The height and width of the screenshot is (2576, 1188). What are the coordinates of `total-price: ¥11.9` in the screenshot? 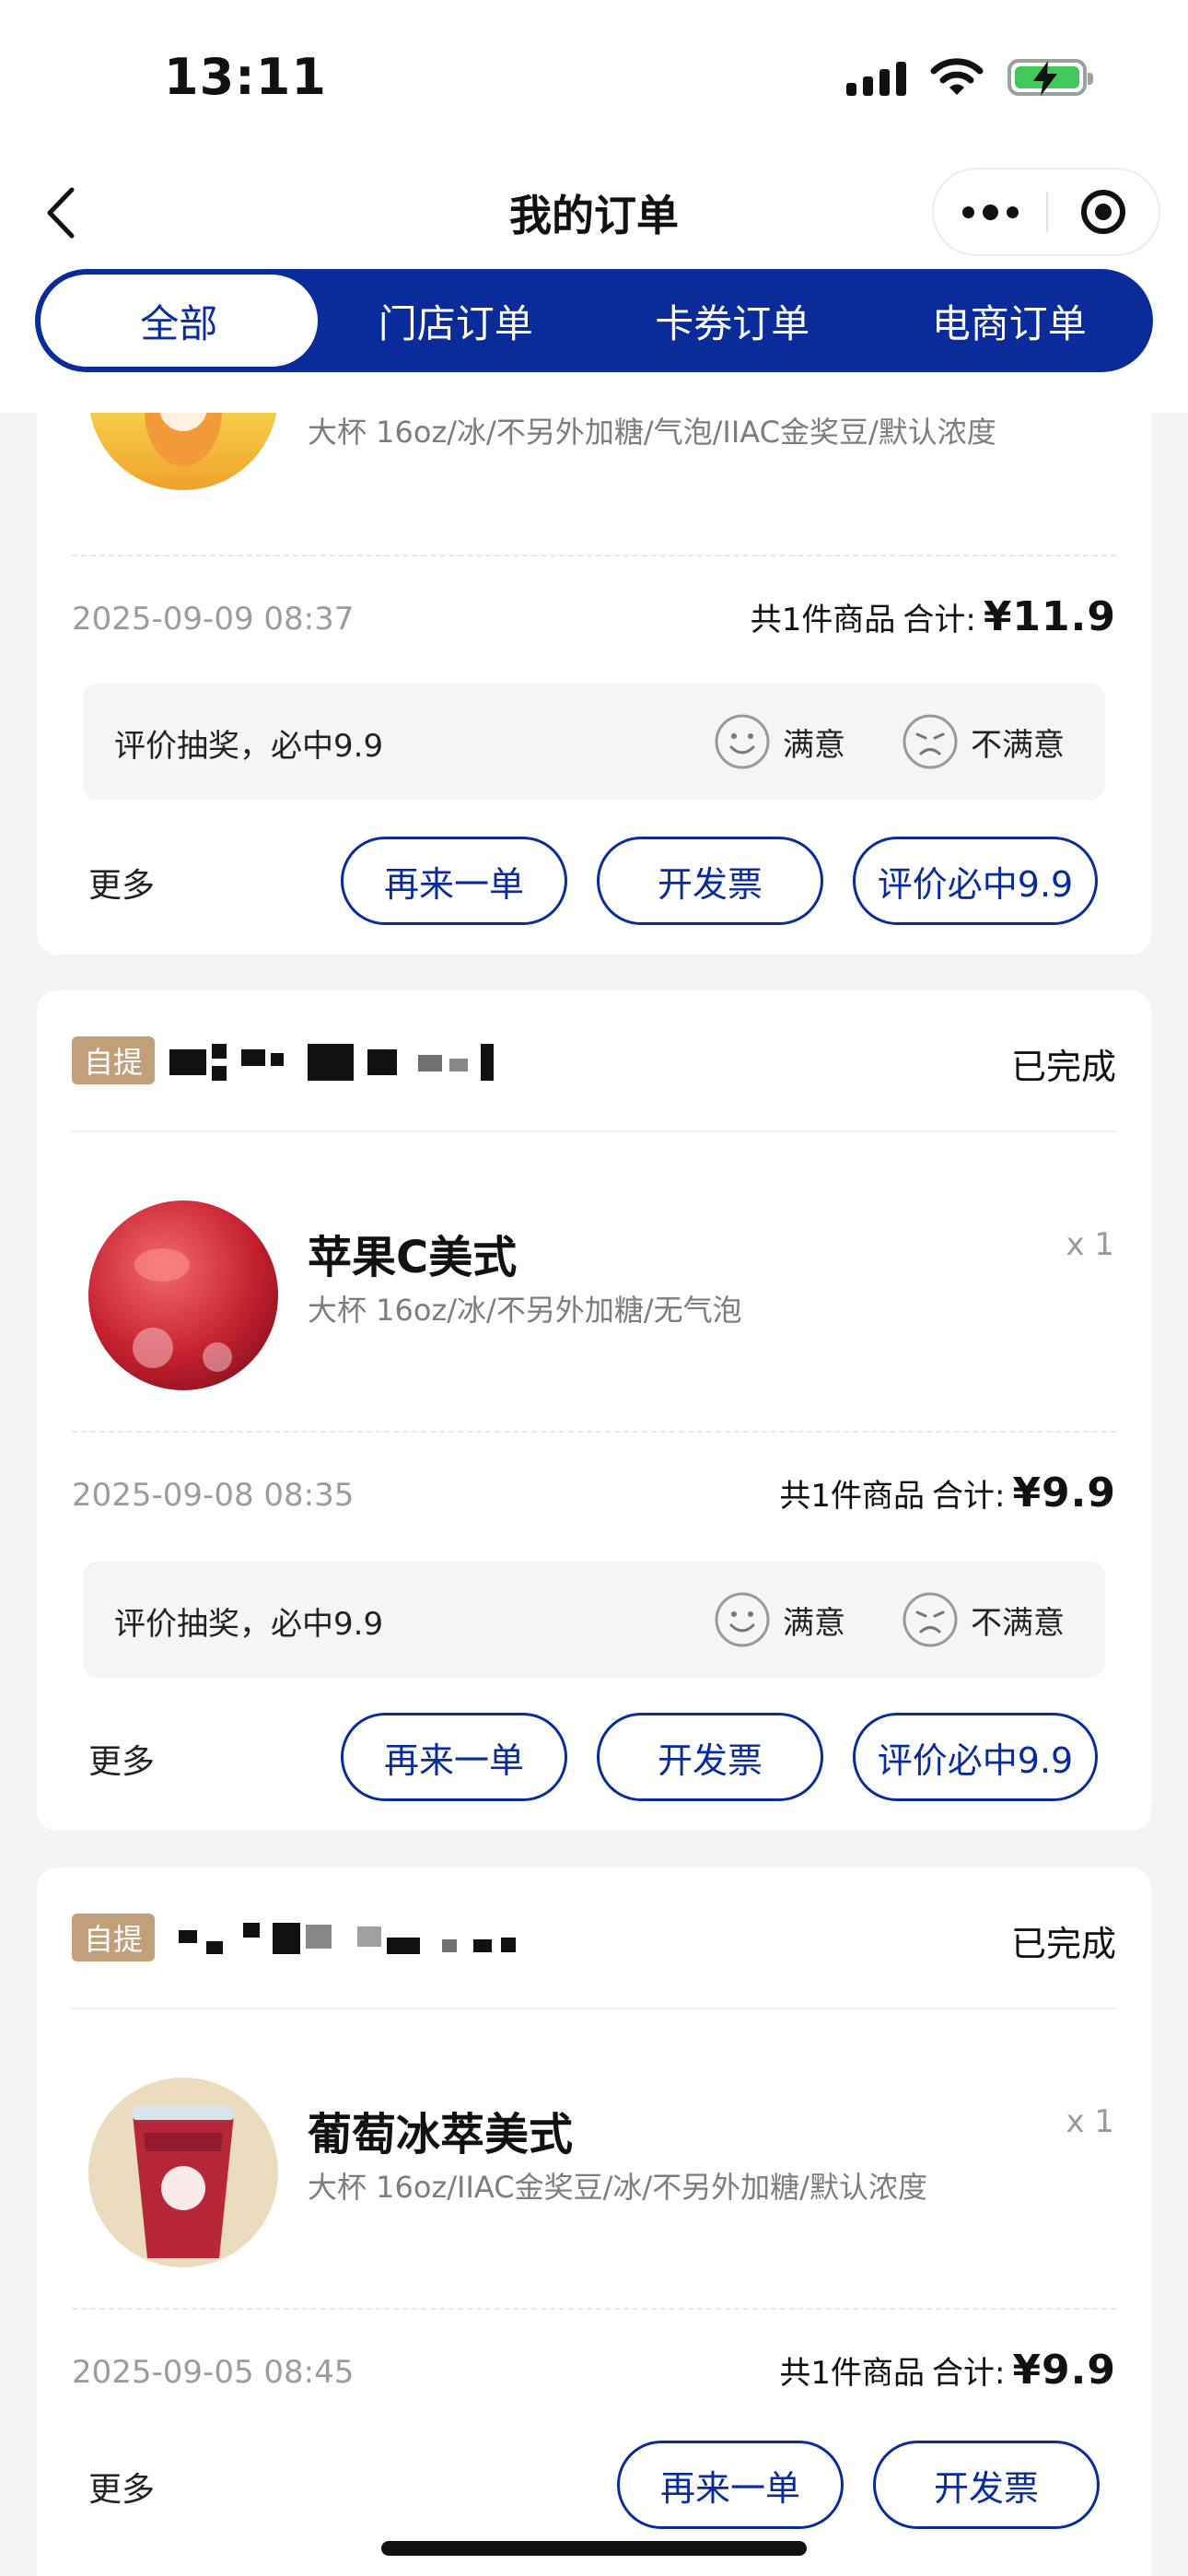 It's located at (1049, 616).